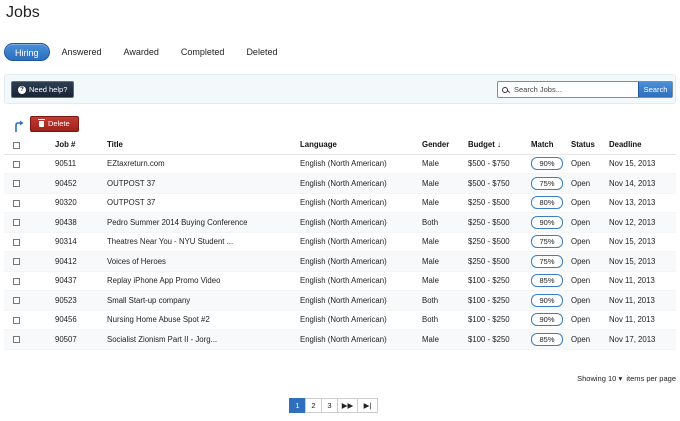 This screenshot has height=421, width=680. What do you see at coordinates (651, 378) in the screenshot?
I see `items-per-page-label: items per page` at bounding box center [651, 378].